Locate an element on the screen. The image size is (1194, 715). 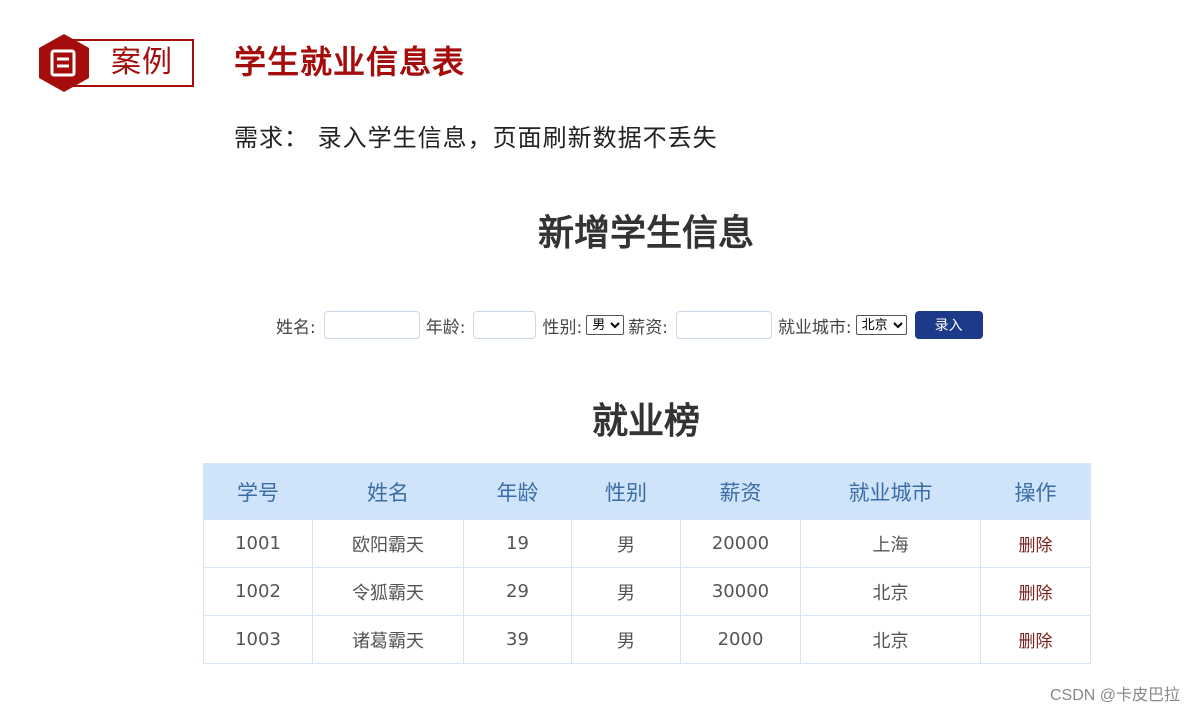
age-input is located at coordinates (505, 325).